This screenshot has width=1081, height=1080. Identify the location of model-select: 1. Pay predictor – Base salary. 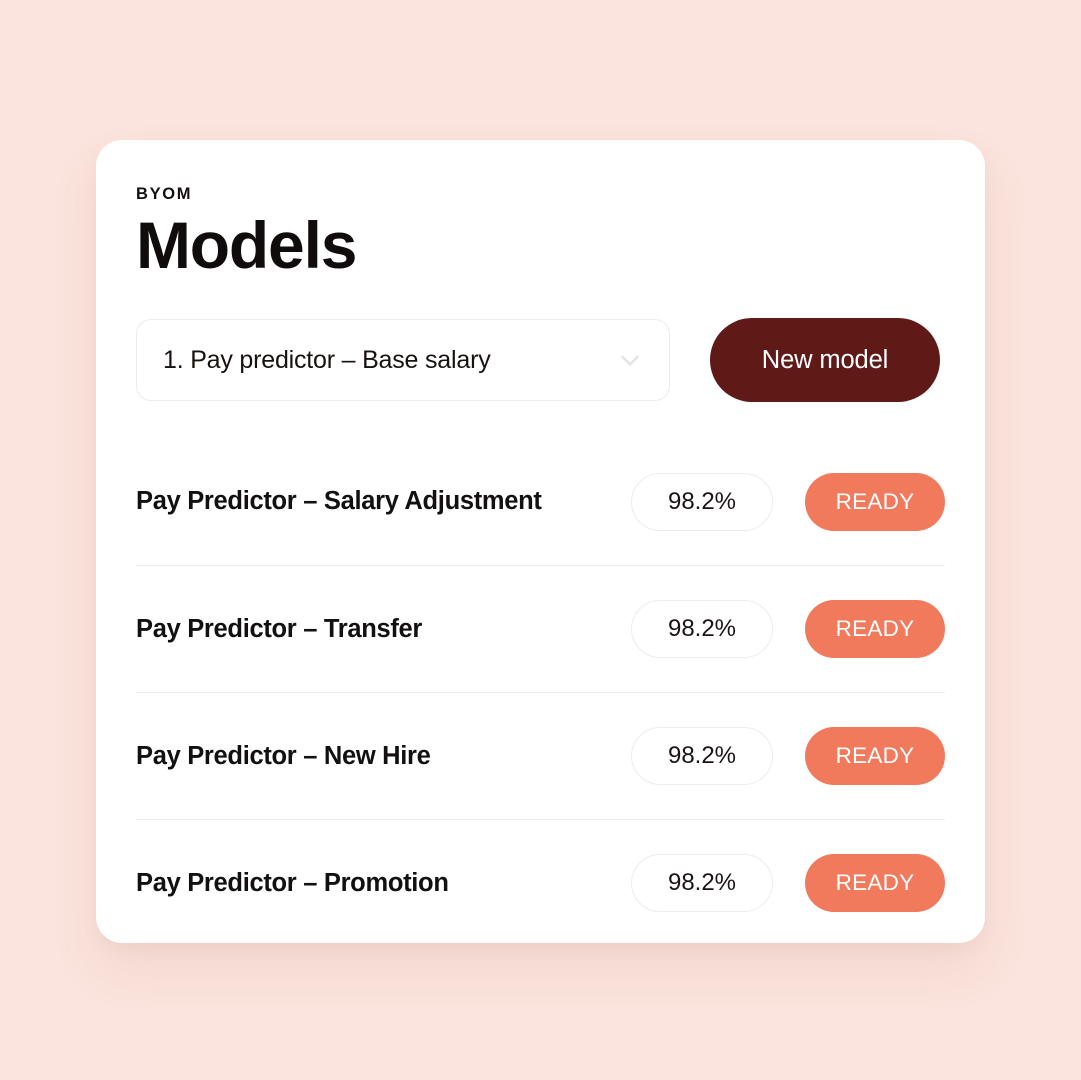
(403, 360).